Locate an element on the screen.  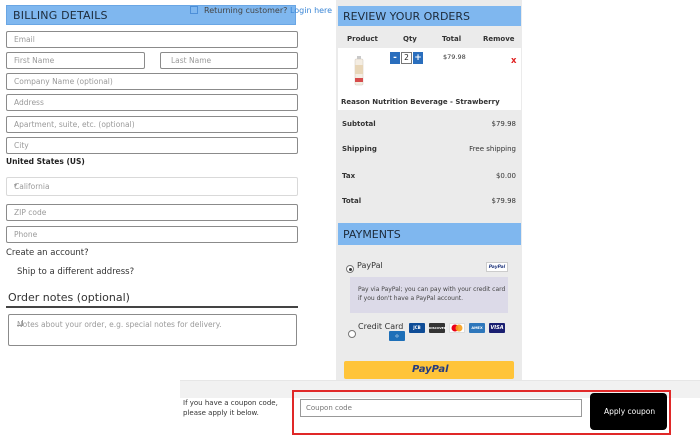
diners-card-icon: ◎ is located at coordinates (397, 336).